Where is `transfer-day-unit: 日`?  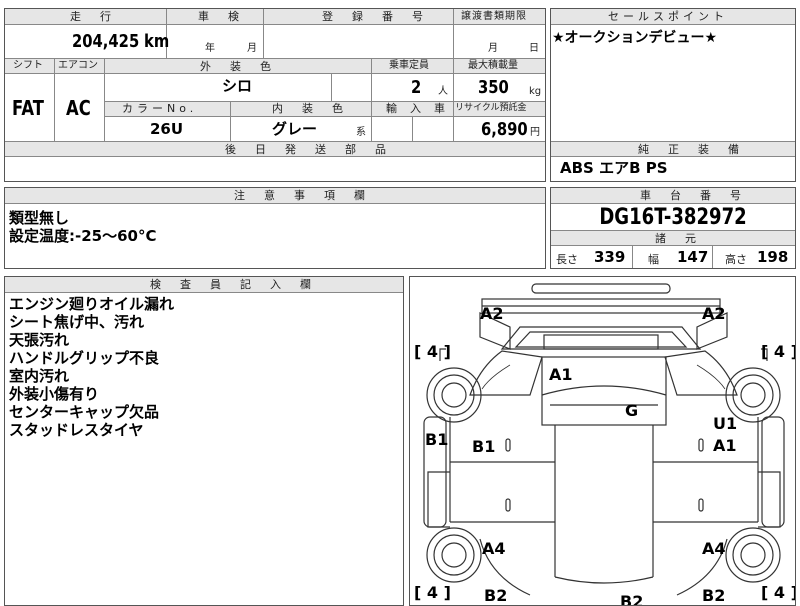
transfer-day-unit: 日 is located at coordinates (534, 48).